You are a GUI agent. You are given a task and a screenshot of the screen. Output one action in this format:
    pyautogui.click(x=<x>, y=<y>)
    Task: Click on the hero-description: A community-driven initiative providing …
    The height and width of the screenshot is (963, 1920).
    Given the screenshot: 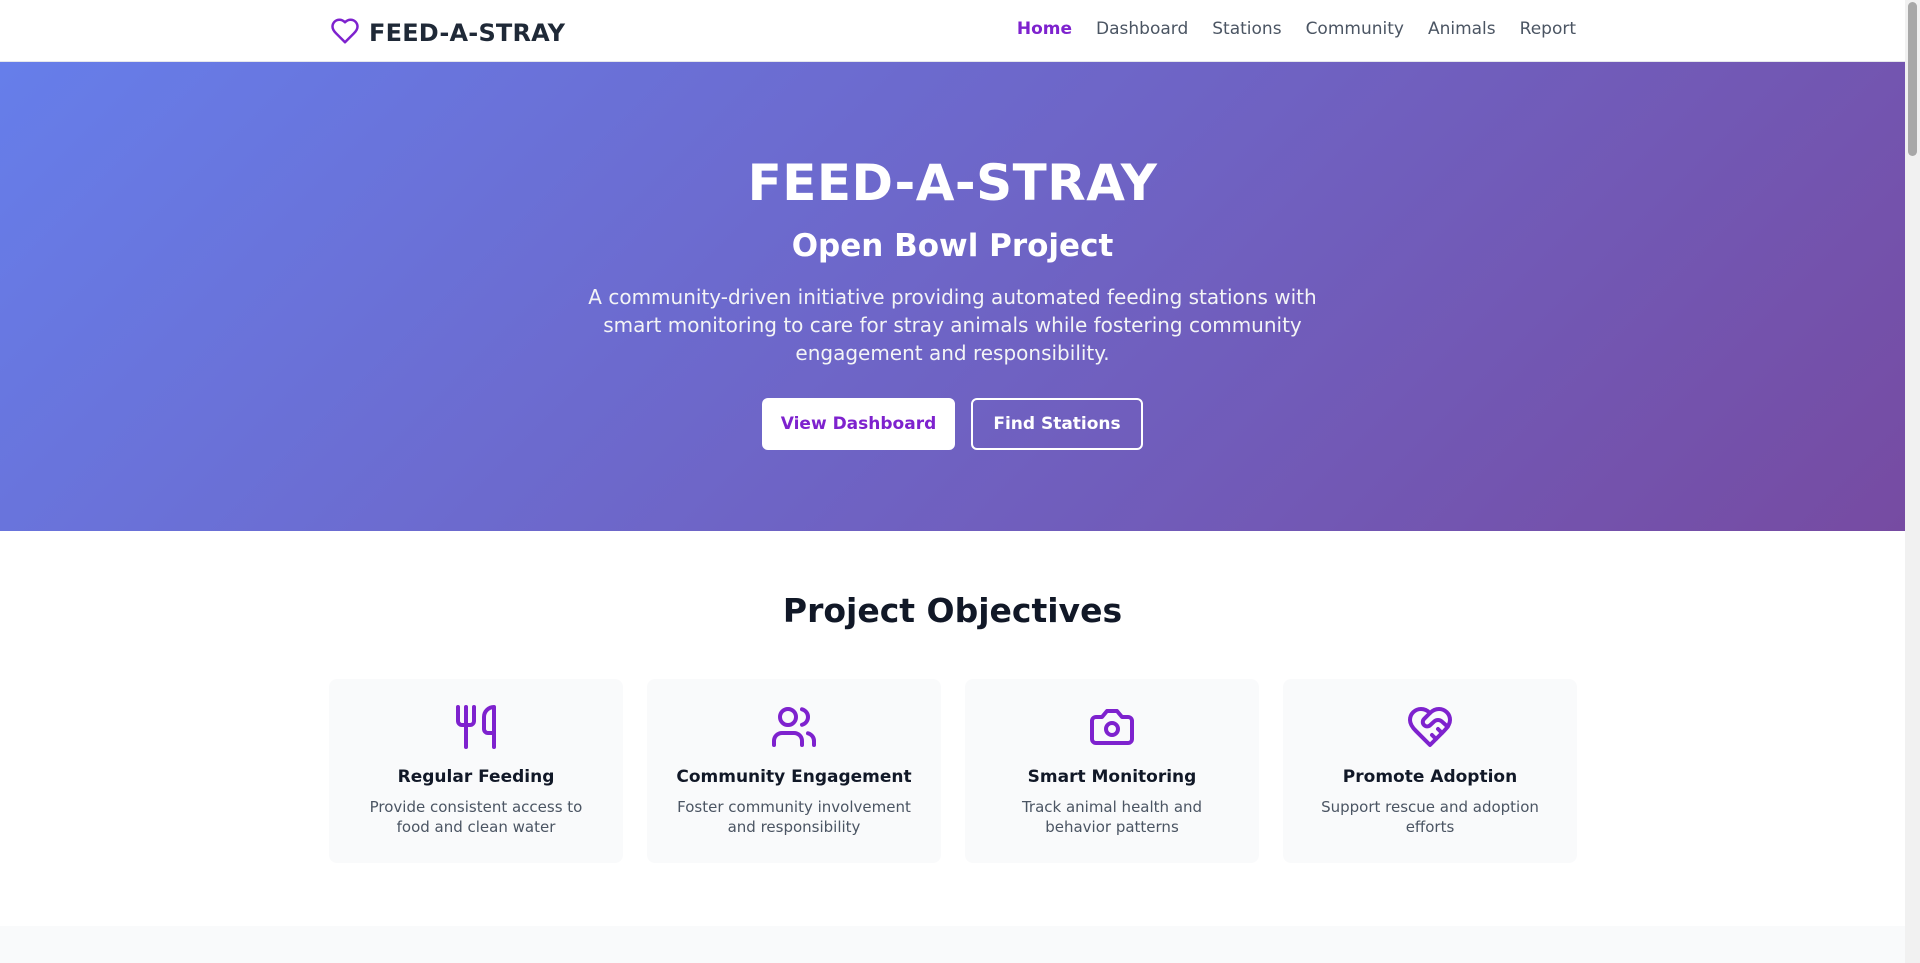 What is the action you would take?
    pyautogui.click(x=952, y=325)
    